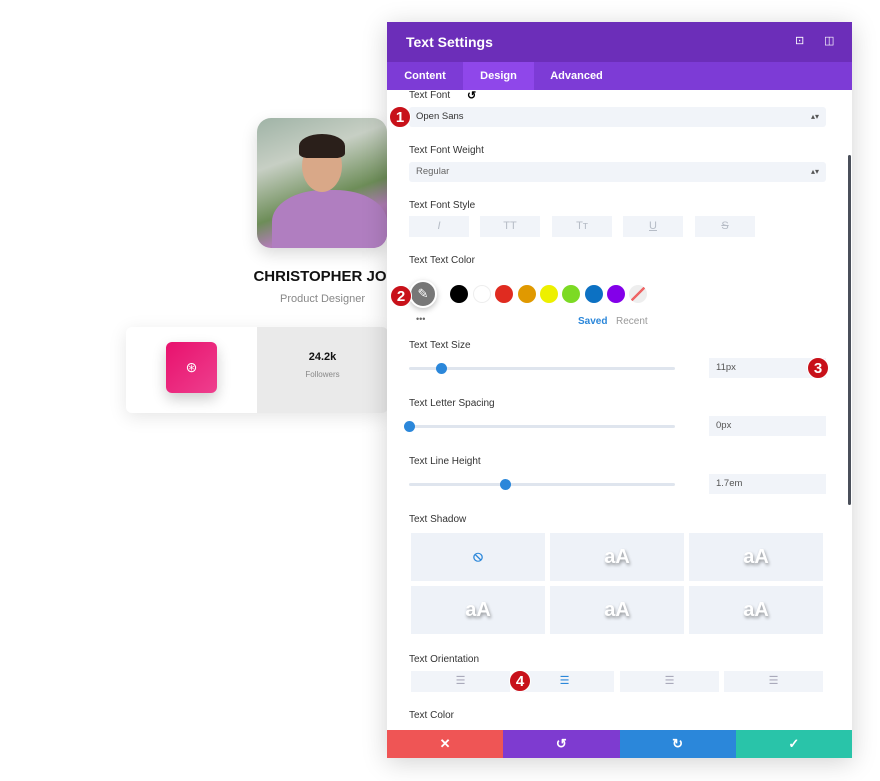  What do you see at coordinates (793, 744) in the screenshot?
I see `save-button: ✓` at bounding box center [793, 744].